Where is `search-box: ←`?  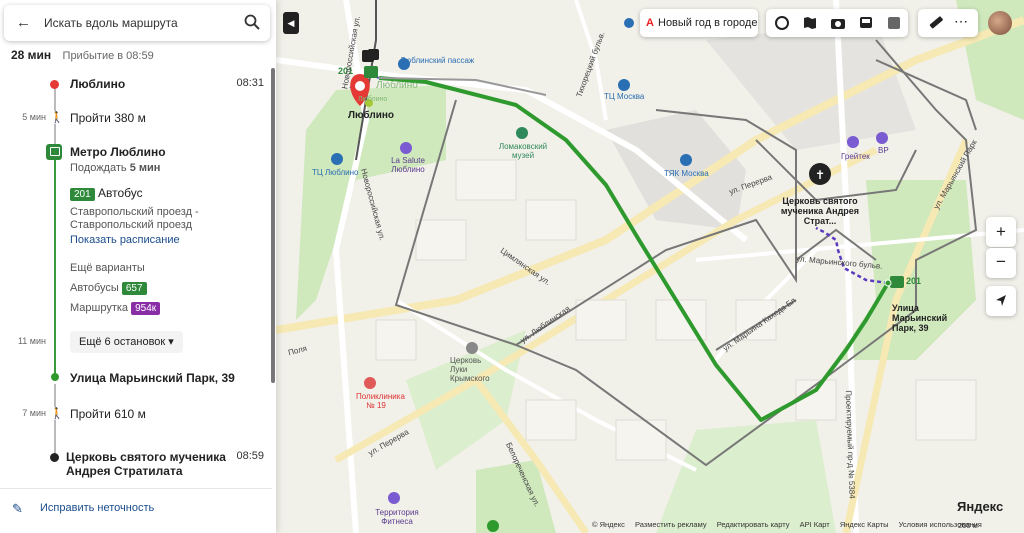
search-box: ← is located at coordinates (137, 23).